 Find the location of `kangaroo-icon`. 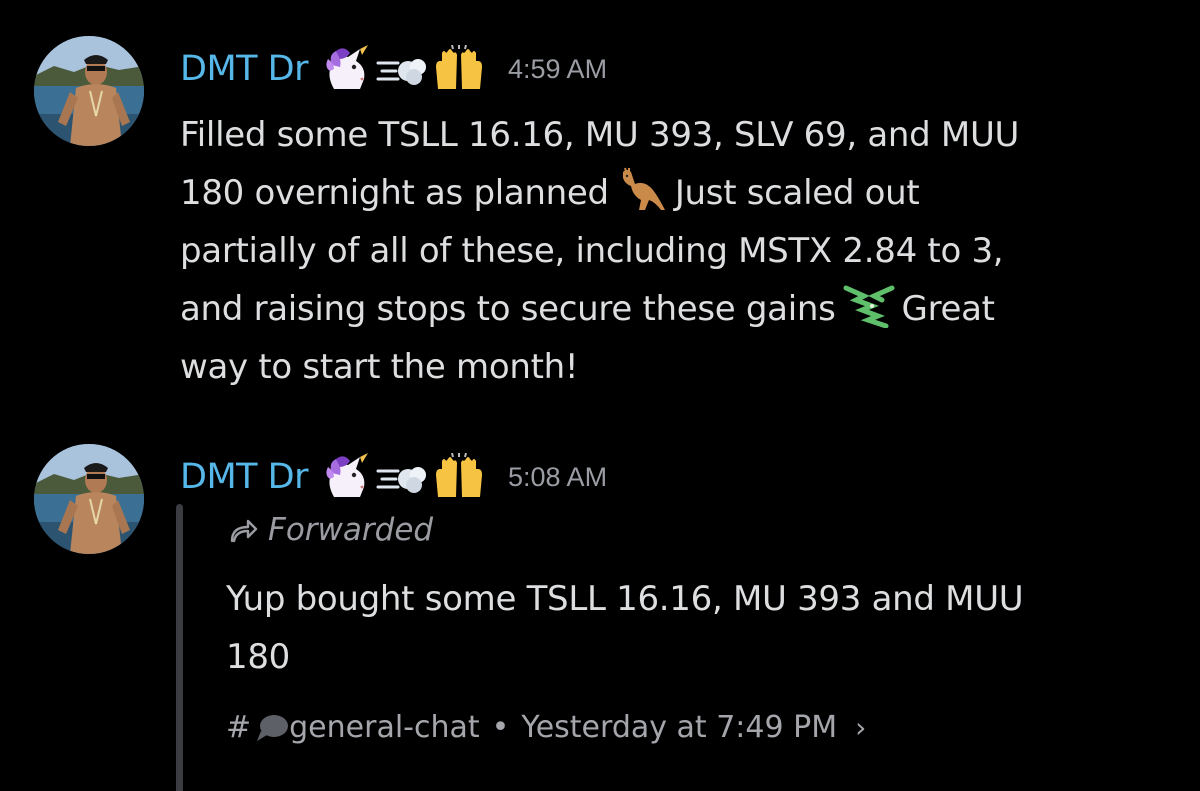

kangaroo-icon is located at coordinates (643, 188).